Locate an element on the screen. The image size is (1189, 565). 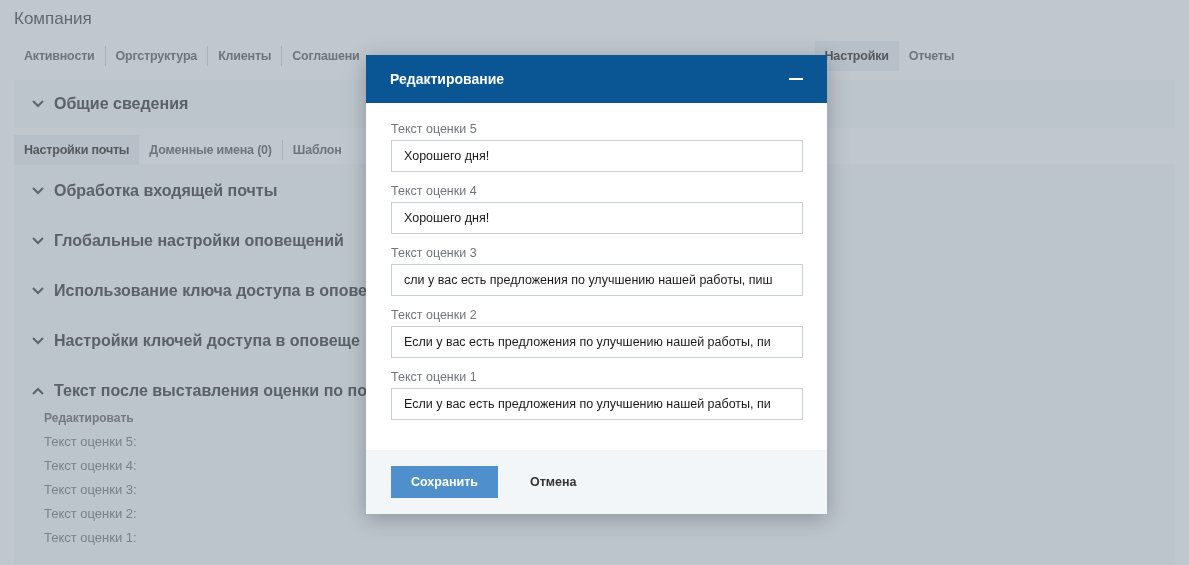
cancel-button: Отмена is located at coordinates (553, 482).